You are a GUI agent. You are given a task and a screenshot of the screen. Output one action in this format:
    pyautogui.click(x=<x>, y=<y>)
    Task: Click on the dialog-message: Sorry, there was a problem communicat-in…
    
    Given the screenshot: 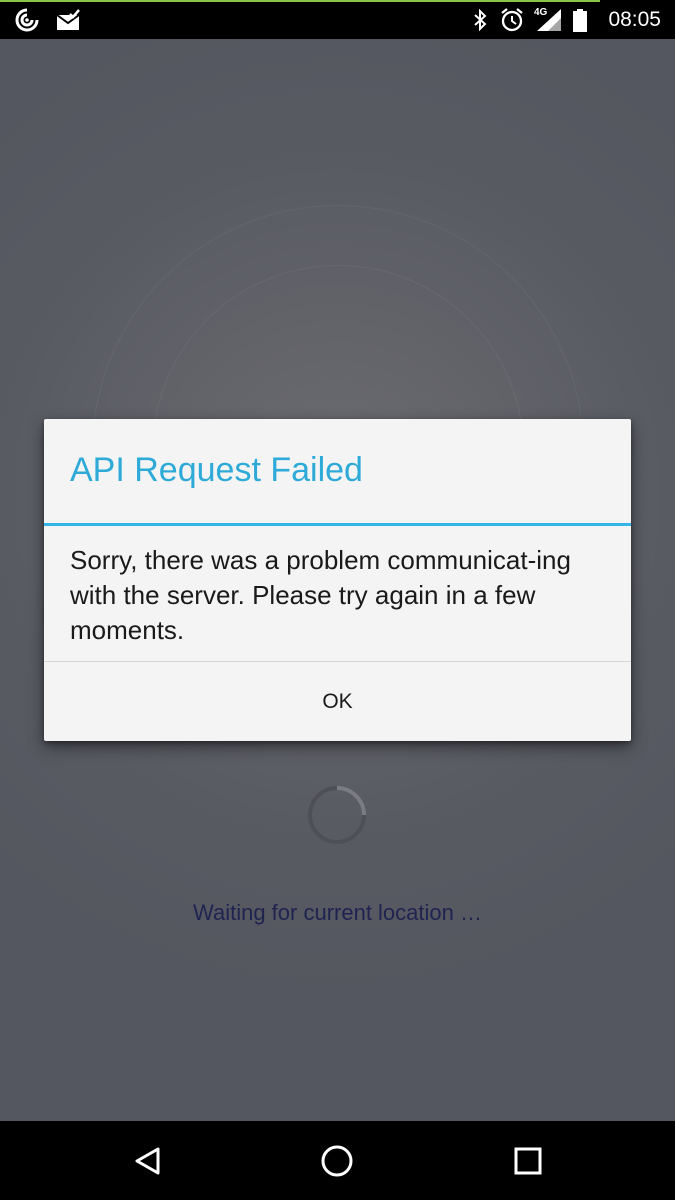 What is the action you would take?
    pyautogui.click(x=320, y=595)
    